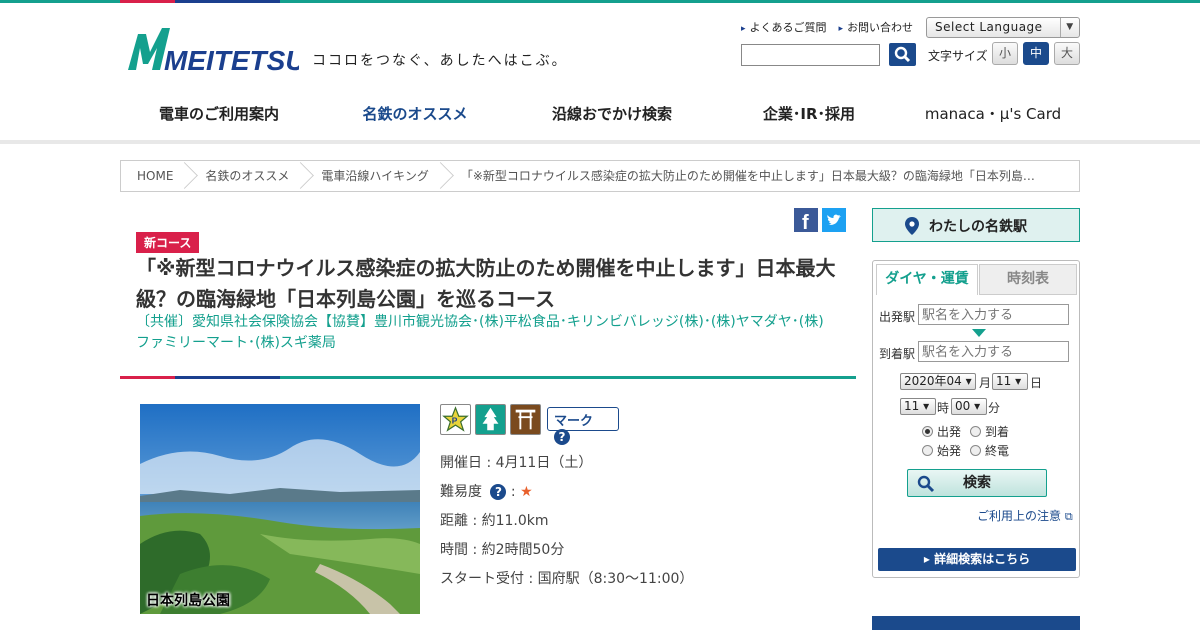 The width and height of the screenshot is (1200, 630). I want to click on svg-text: P, so click(455, 421).